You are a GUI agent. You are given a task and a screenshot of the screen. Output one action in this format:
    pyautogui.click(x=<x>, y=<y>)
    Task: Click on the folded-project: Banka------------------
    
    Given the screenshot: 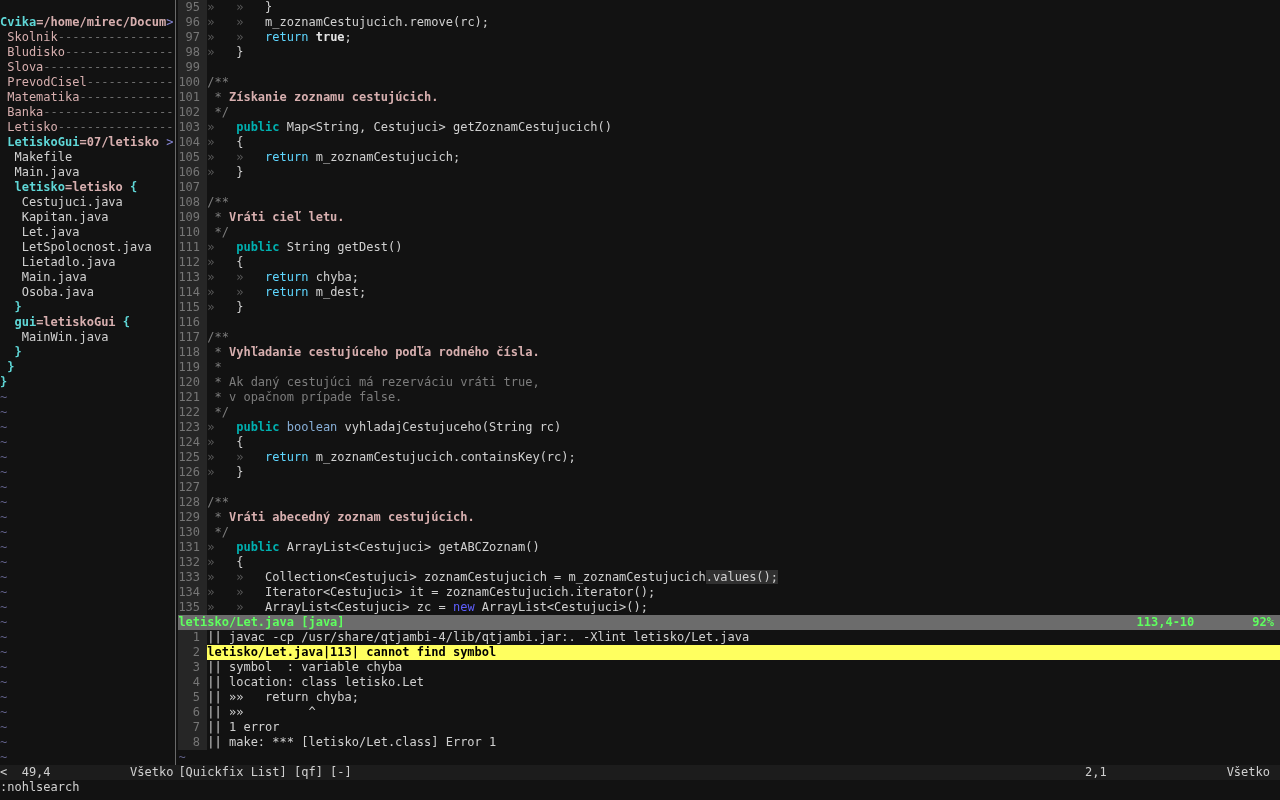 What is the action you would take?
    pyautogui.click(x=90, y=112)
    